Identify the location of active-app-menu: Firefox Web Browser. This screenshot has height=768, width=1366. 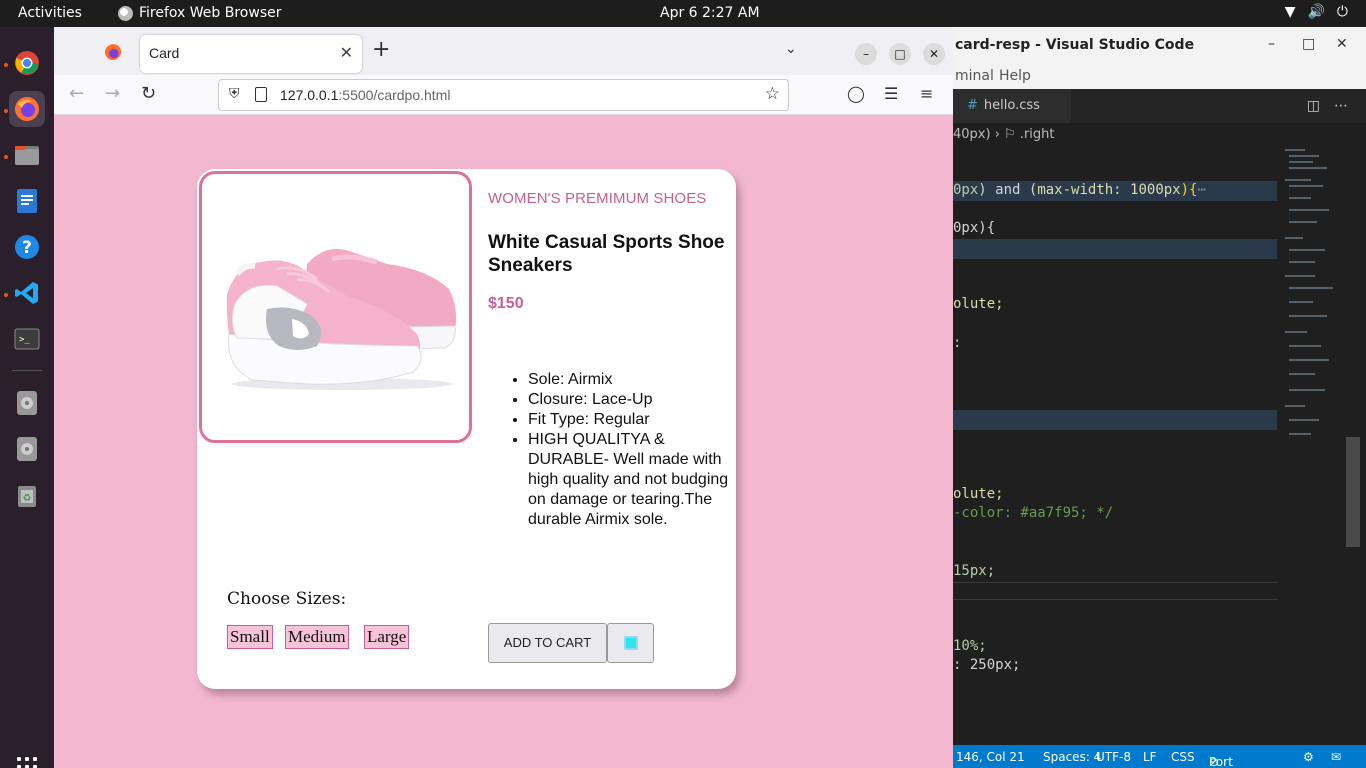
(200, 13).